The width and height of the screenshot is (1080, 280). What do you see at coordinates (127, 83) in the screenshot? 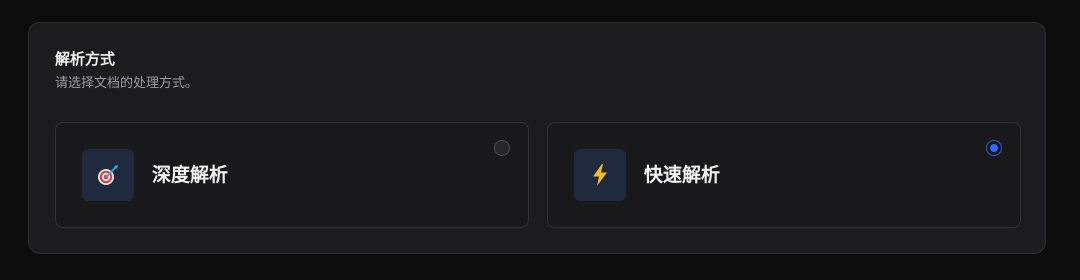
I see `section-subtitle: 请选择文档的处理方式。` at bounding box center [127, 83].